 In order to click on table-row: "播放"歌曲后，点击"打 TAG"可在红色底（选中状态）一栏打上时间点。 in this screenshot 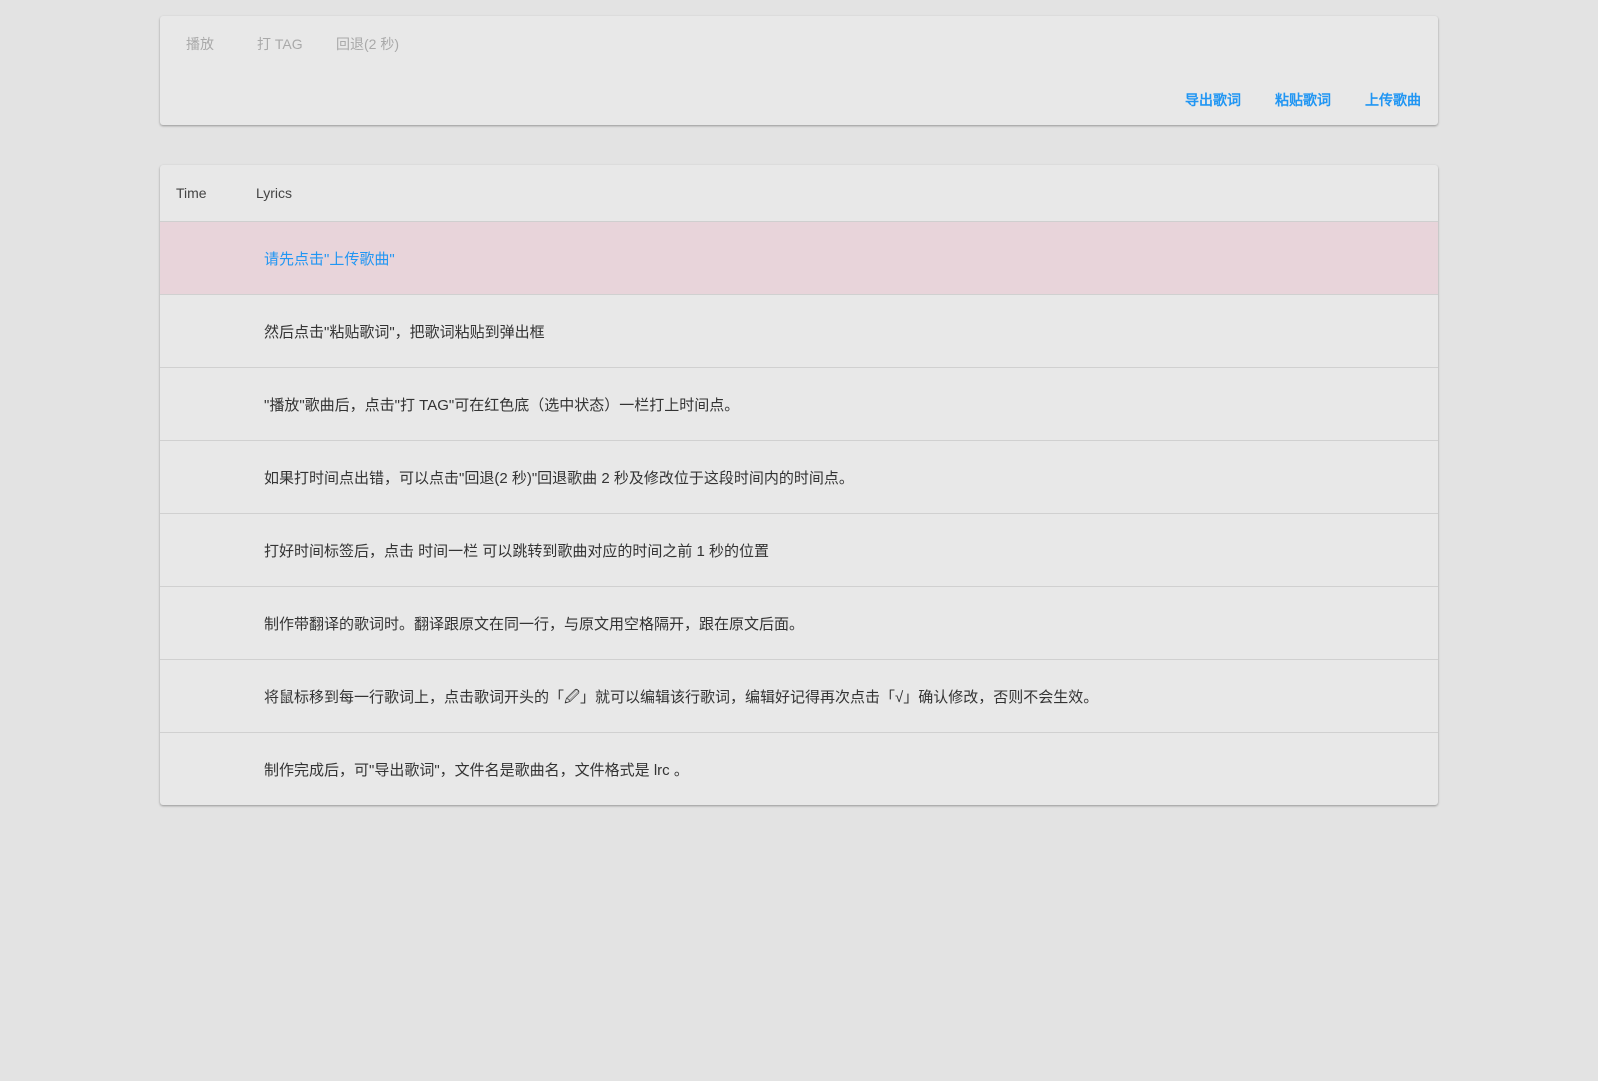, I will do `click(799, 404)`.